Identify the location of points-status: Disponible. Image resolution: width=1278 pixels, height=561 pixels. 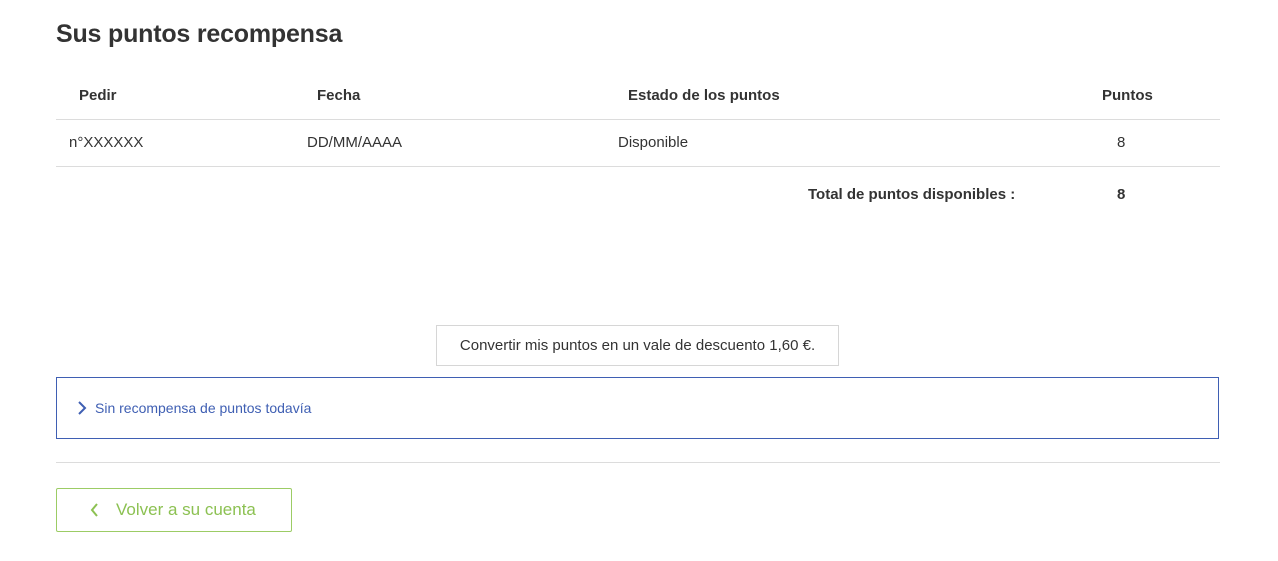
(653, 142).